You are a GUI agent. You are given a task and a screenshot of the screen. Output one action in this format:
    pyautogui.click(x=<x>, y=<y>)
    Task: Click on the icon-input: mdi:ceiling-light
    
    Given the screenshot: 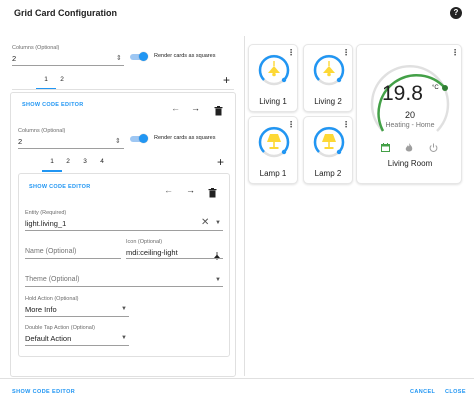 What is the action you would take?
    pyautogui.click(x=152, y=252)
    